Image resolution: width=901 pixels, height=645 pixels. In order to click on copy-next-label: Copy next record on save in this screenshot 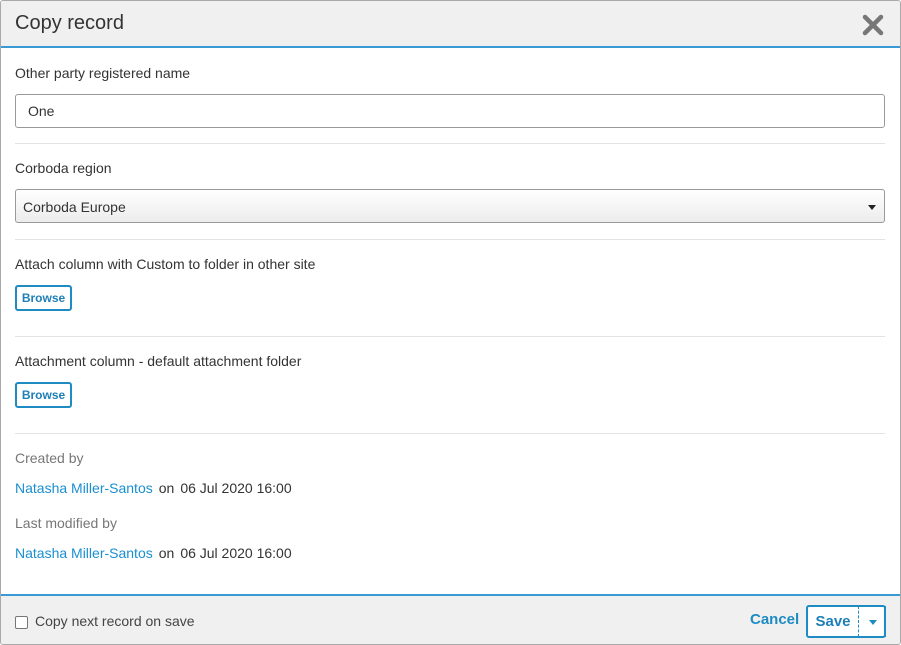, I will do `click(115, 621)`.